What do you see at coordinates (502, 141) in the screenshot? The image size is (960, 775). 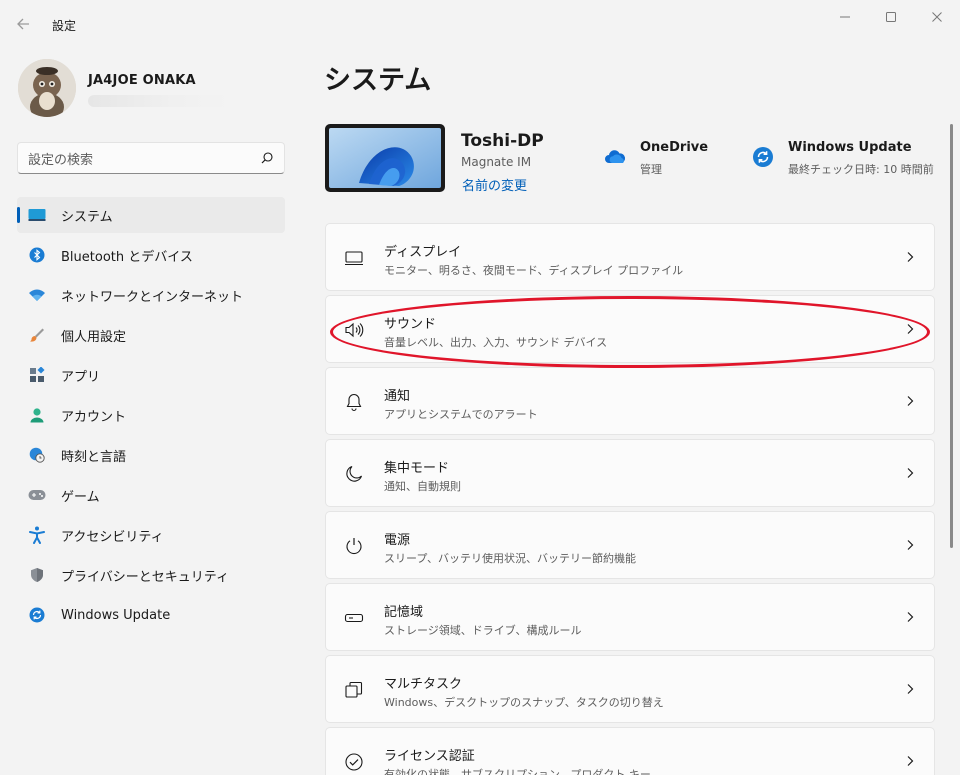 I see `device-name: Toshi-DP` at bounding box center [502, 141].